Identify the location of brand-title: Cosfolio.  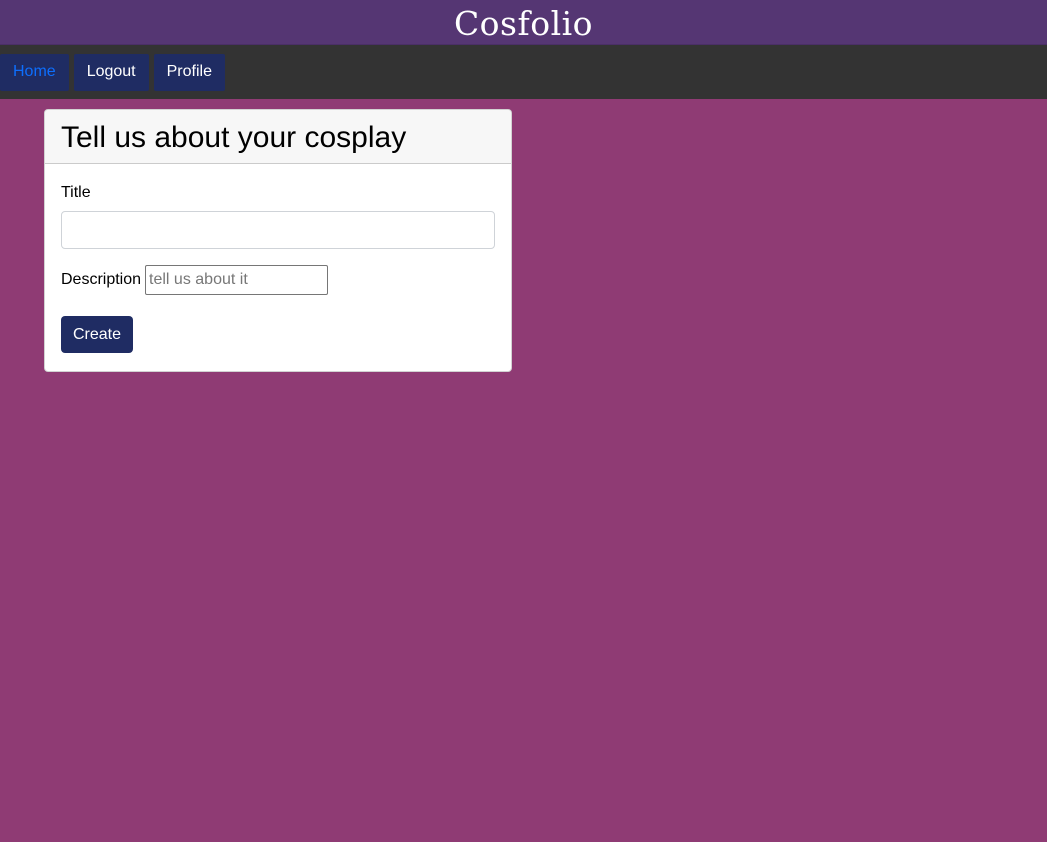
(523, 23).